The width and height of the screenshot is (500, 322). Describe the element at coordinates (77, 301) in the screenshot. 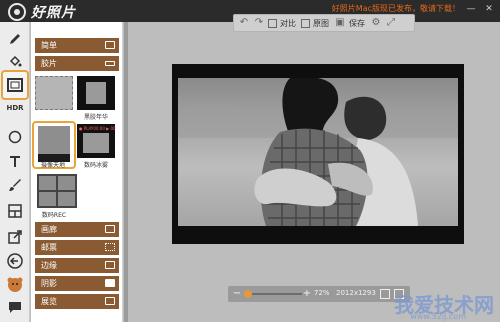

I see `category-exhibition: 展览` at that location.